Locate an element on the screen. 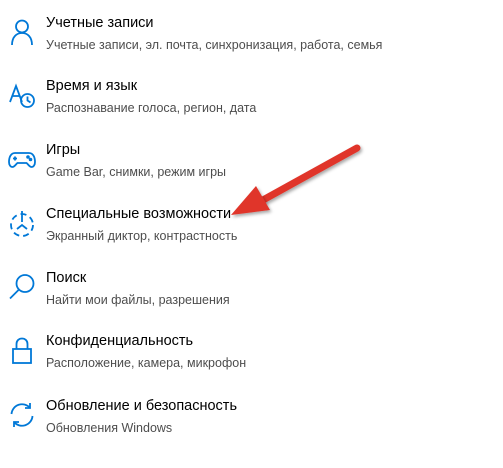  settings-item-description: Обновления Windows is located at coordinates (109, 428).